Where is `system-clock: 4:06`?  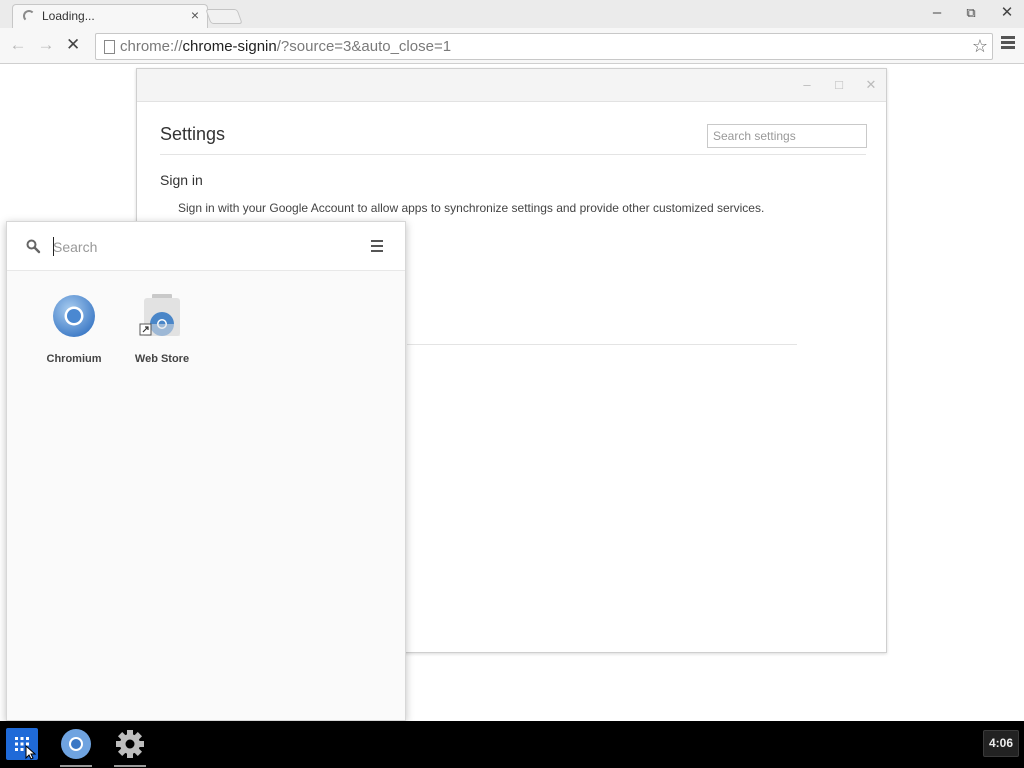 system-clock: 4:06 is located at coordinates (1001, 743).